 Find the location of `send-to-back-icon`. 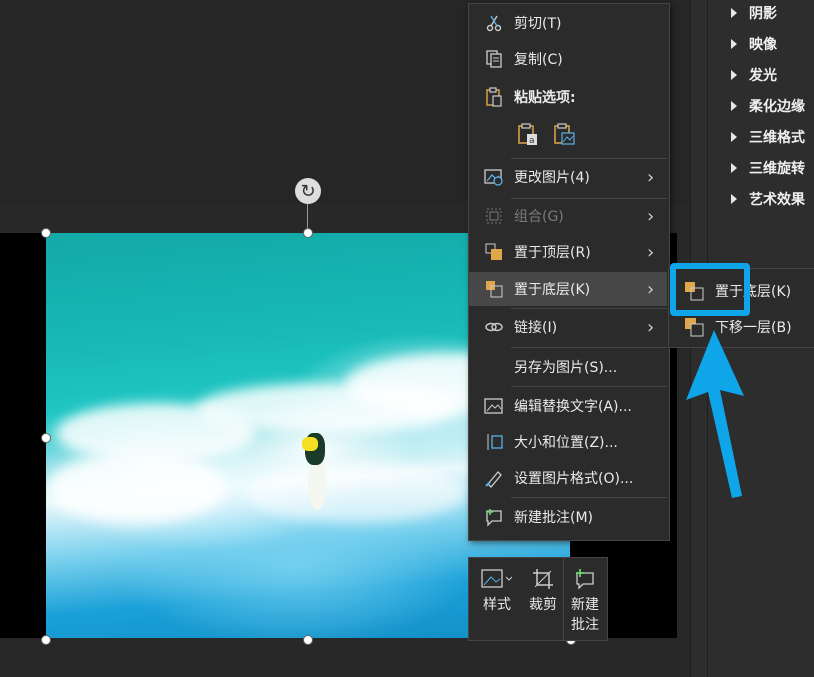

send-to-back-icon is located at coordinates (494, 289).